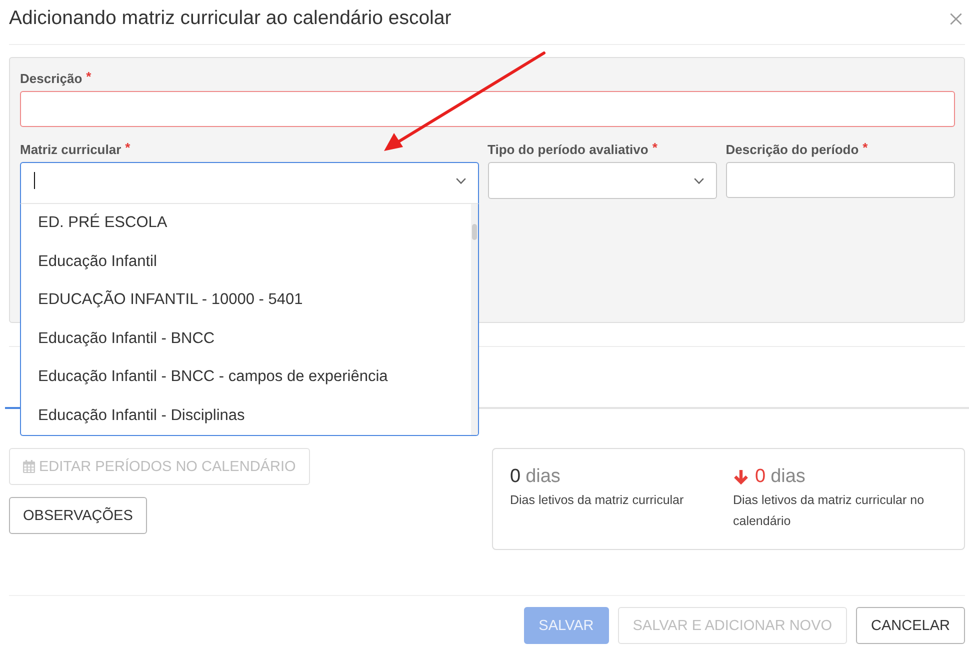 The width and height of the screenshot is (969, 649). I want to click on field-label: Descrição, so click(51, 79).